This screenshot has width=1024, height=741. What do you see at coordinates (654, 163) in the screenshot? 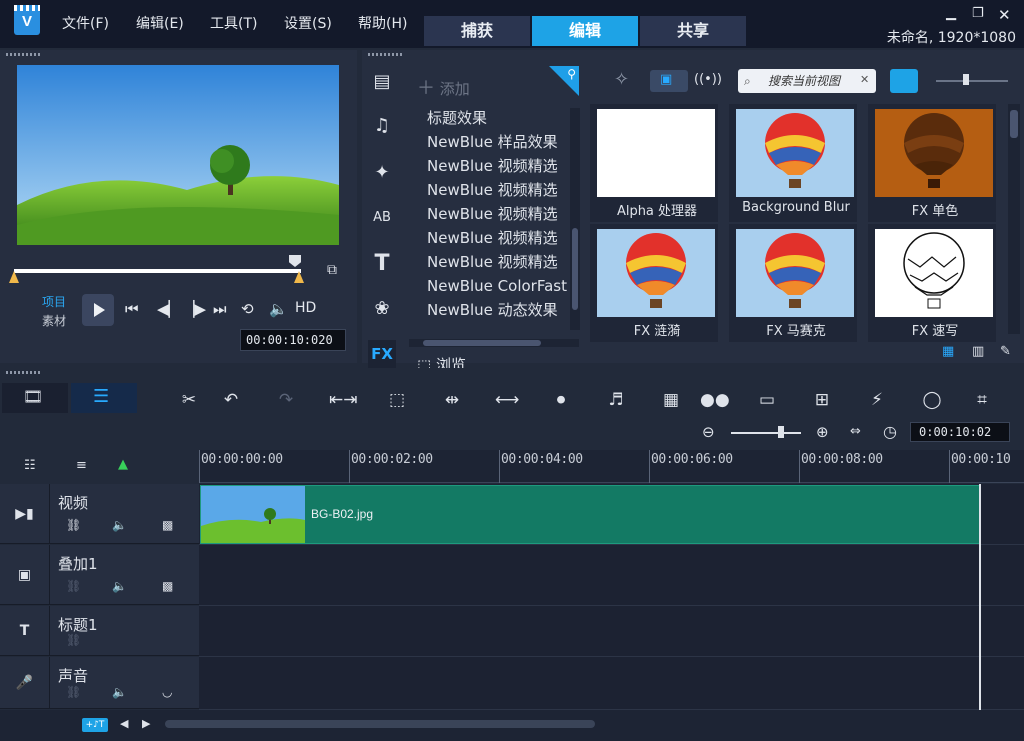
I see `effect-tile: Alpha 处理器` at bounding box center [654, 163].